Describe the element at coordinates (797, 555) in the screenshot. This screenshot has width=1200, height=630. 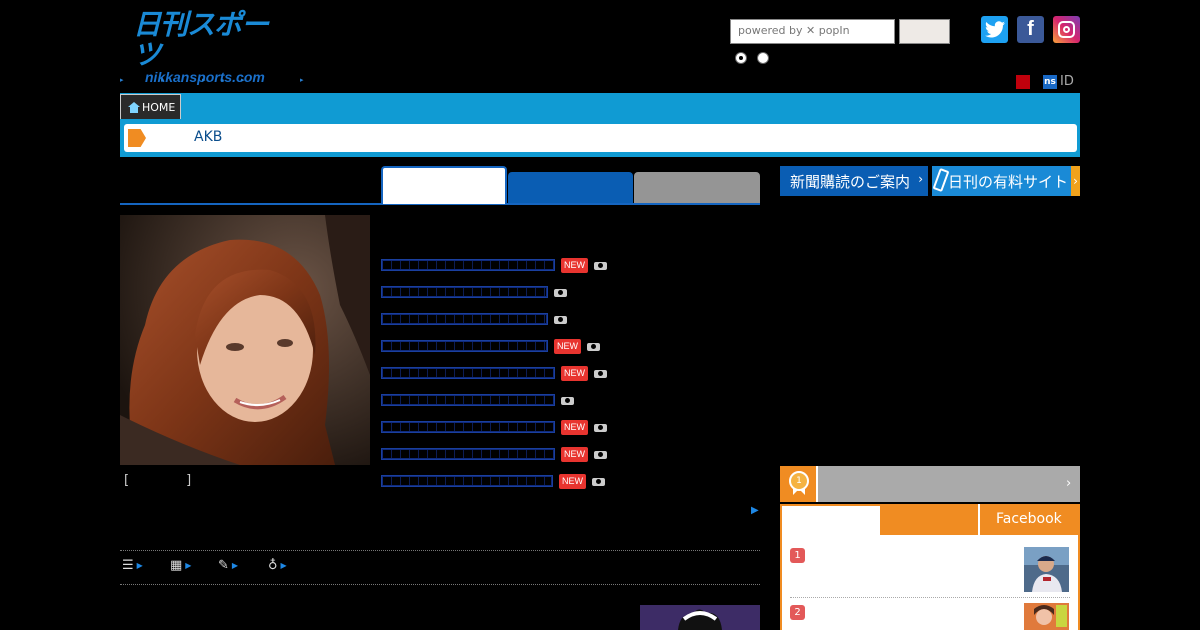
I see `rank-number: 1` at that location.